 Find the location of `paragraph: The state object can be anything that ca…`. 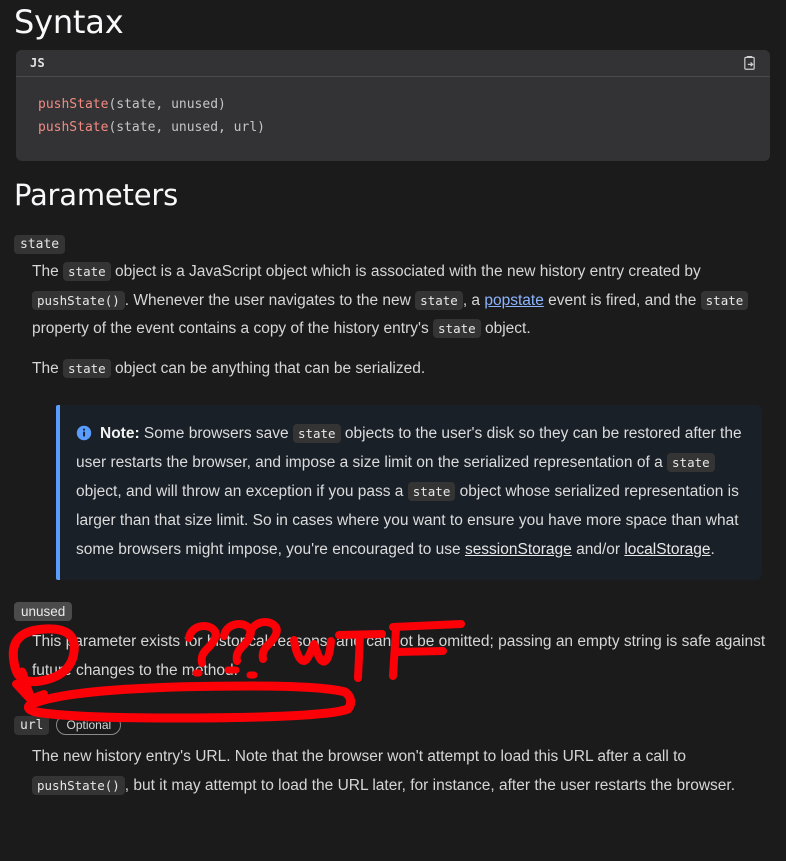

paragraph: The state object can be anything that ca… is located at coordinates (401, 369).